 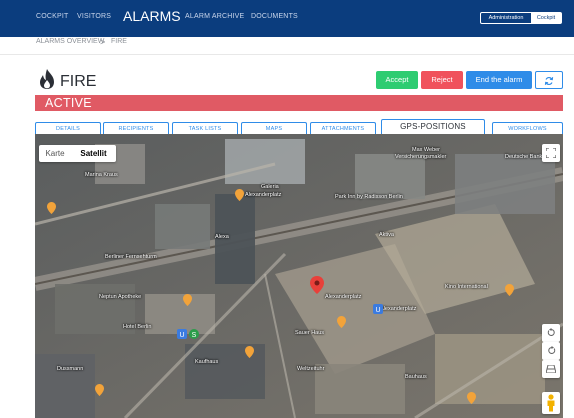 What do you see at coordinates (506, 18) in the screenshot?
I see `administration-toggle-option: Administration` at bounding box center [506, 18].